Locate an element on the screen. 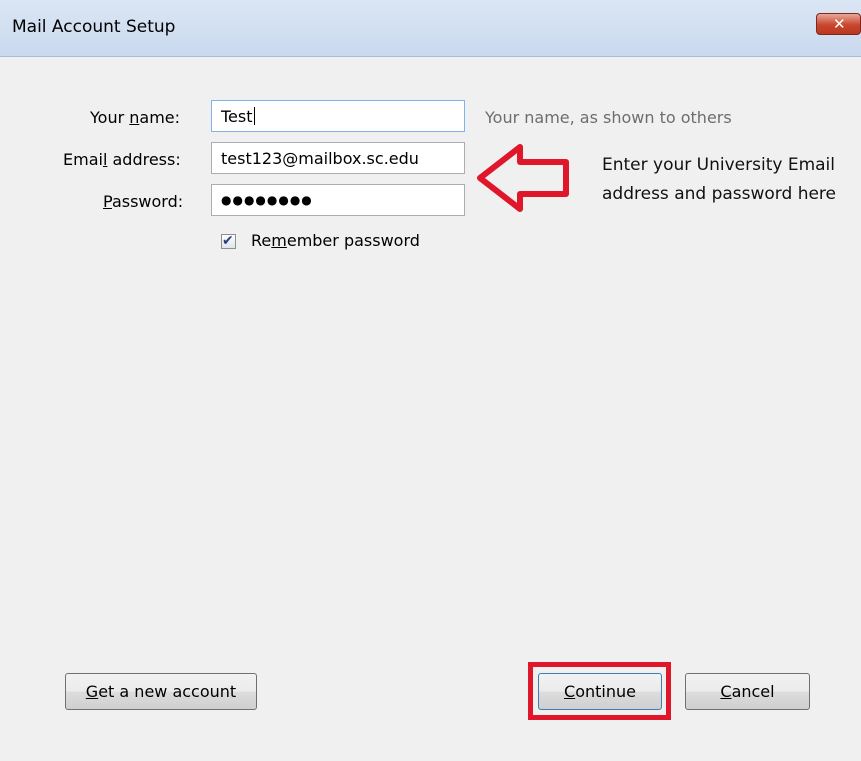 This screenshot has width=861, height=761. close-icon: ✕ is located at coordinates (839, 24).